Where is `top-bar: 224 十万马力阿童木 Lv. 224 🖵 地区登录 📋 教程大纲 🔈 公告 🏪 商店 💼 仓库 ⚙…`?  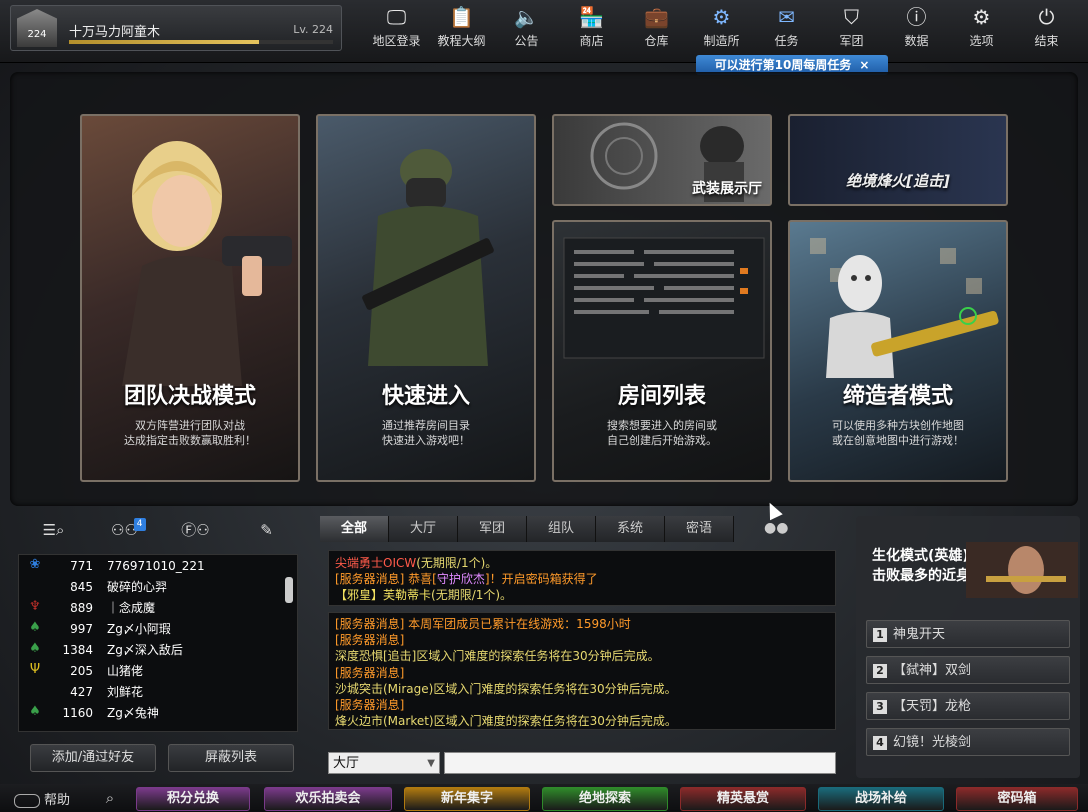 top-bar: 224 十万马力阿童木 Lv. 224 🖵 地区登录 📋 教程大纲 🔈 公告 🏪 商店 💼 仓库 ⚙… is located at coordinates (544, 31).